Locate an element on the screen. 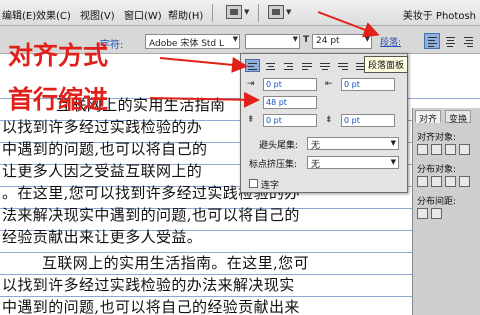 The image size is (480, 315). distribute-spacing-buttons is located at coordinates (429, 213).